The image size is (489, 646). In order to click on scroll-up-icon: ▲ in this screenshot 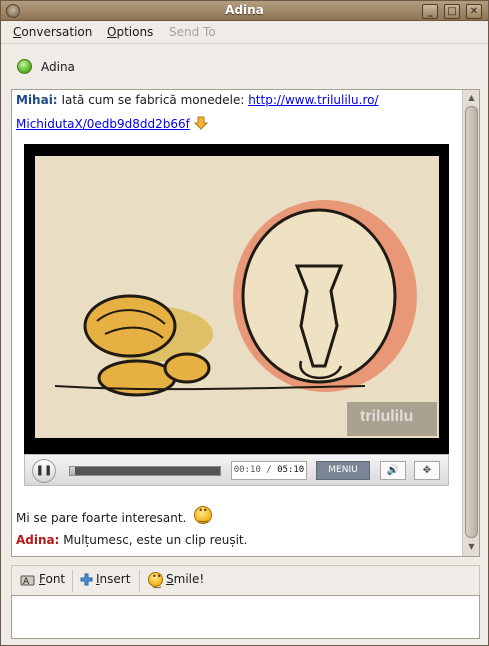, I will do `click(471, 98)`.